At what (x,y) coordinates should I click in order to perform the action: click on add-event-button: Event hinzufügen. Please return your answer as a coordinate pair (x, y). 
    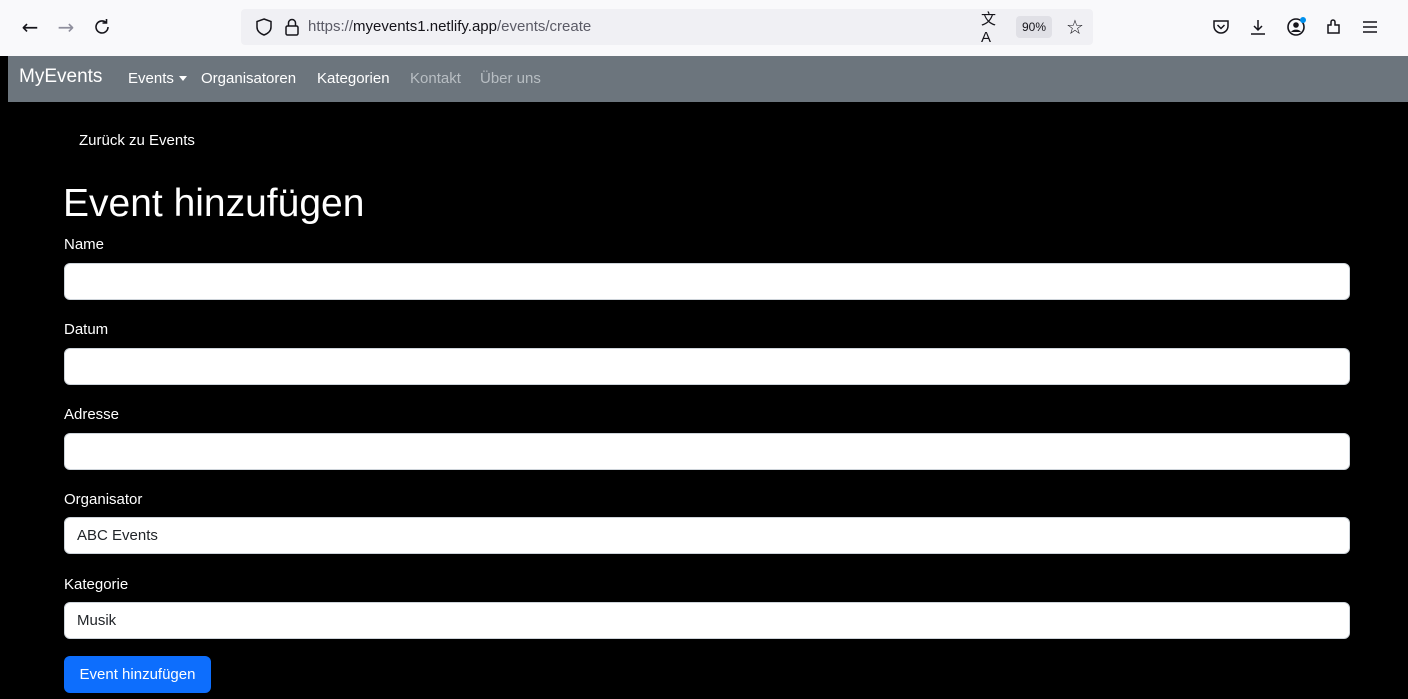
    Looking at the image, I should click on (137, 674).